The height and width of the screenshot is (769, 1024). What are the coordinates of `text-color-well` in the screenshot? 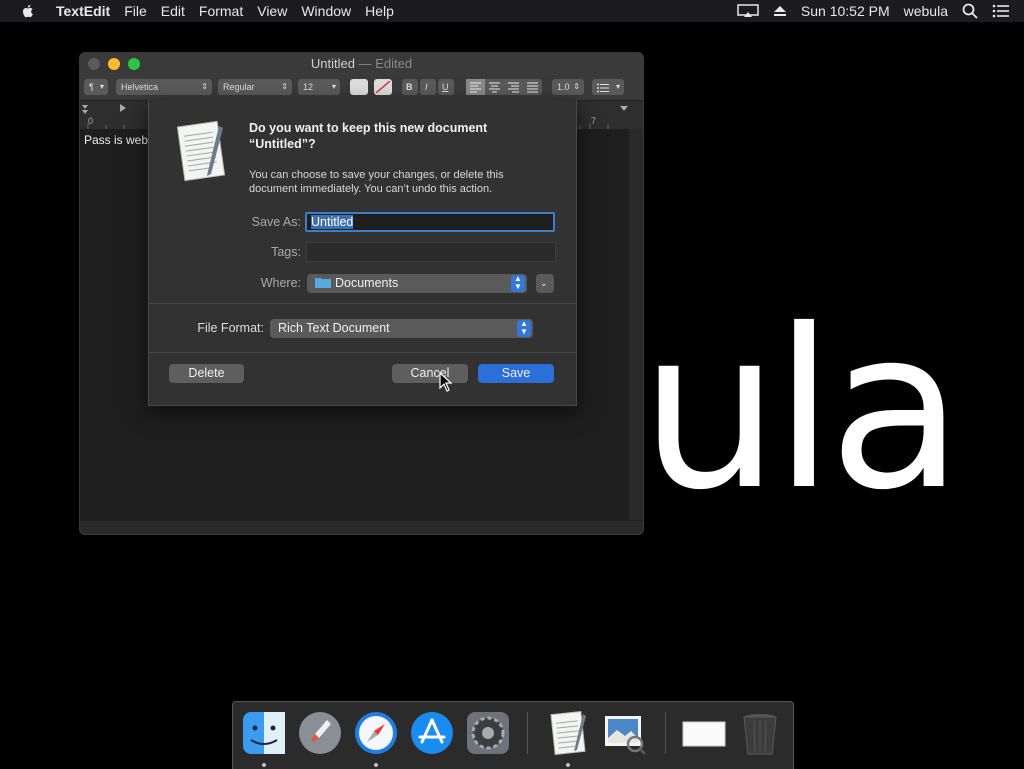 It's located at (359, 87).